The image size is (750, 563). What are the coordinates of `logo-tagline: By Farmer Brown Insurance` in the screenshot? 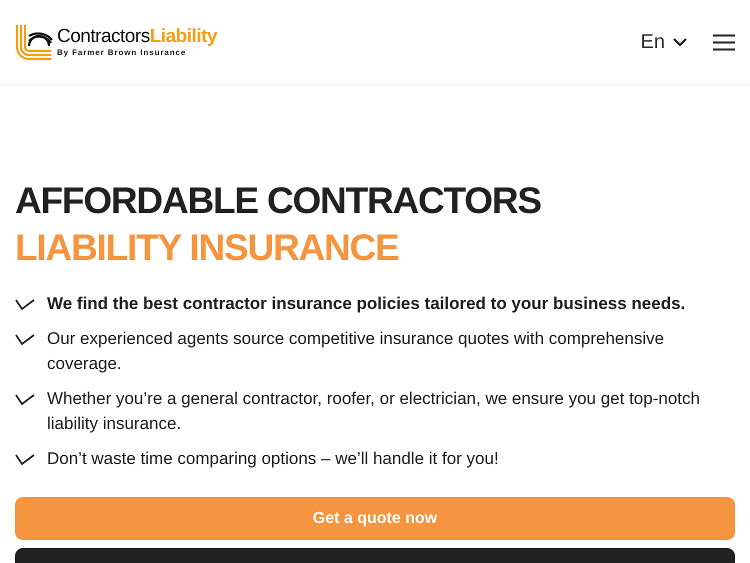 It's located at (122, 53).